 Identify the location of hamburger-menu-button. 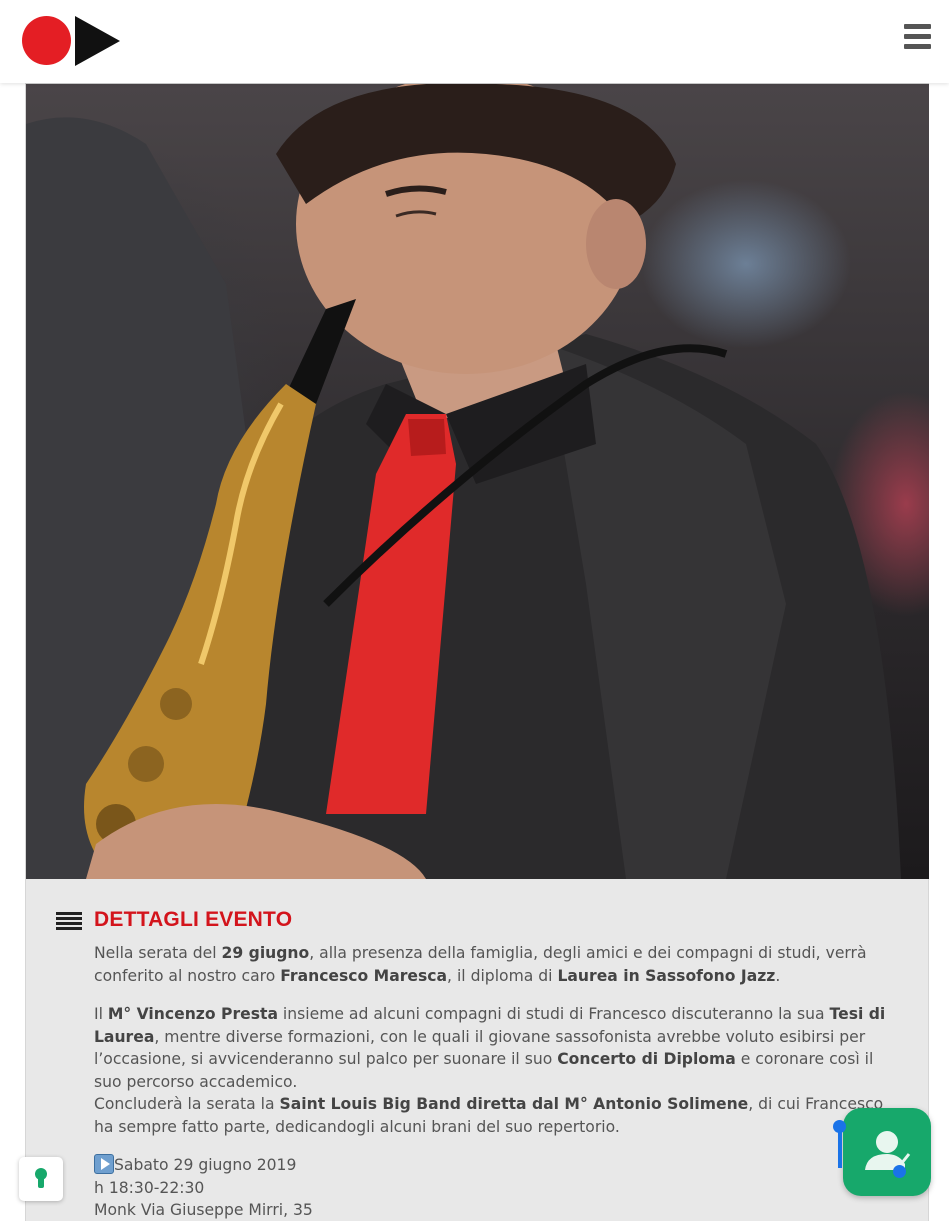
(922, 40).